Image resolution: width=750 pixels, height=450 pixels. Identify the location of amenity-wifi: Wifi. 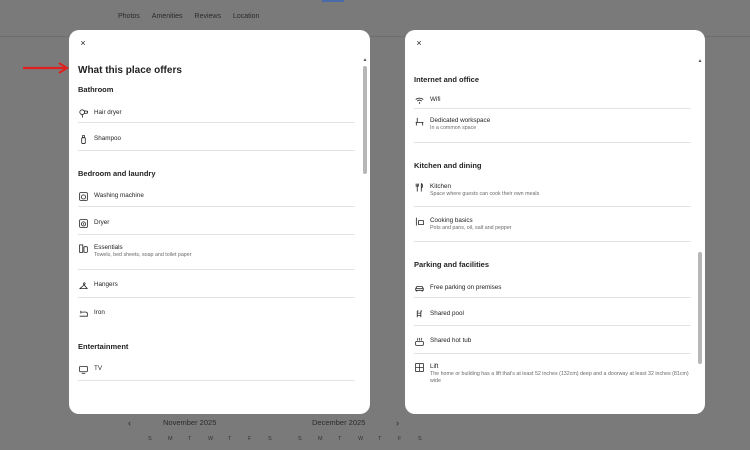
(552, 97).